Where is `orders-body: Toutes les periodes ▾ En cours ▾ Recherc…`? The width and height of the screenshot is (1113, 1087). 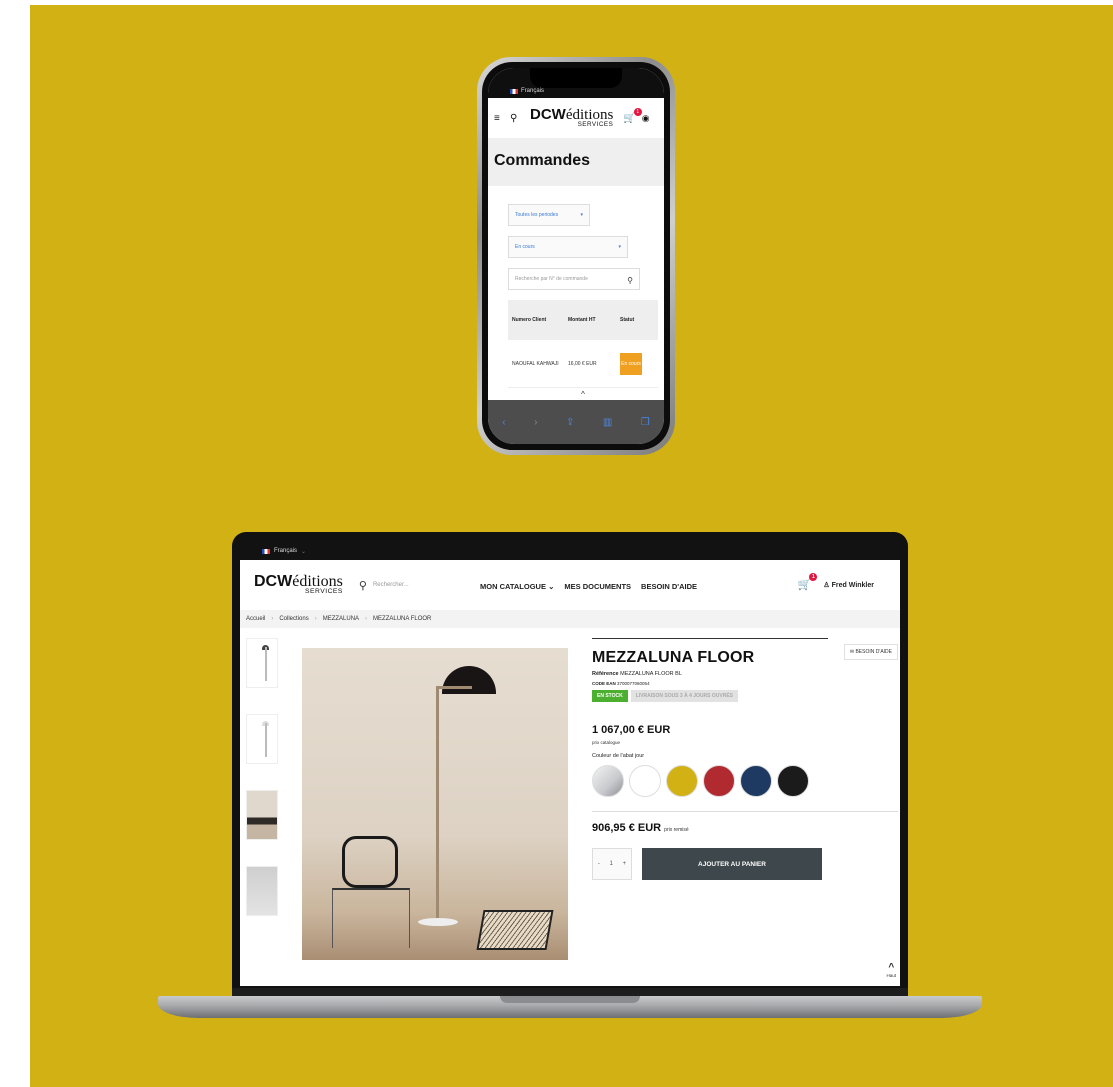
orders-body: Toutes les periodes ▾ En cours ▾ Recherc… is located at coordinates (576, 295).